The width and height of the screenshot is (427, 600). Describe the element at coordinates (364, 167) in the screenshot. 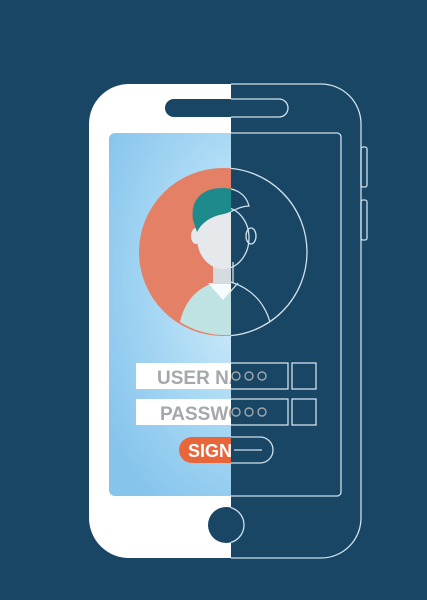

I see `side-button-upper` at that location.